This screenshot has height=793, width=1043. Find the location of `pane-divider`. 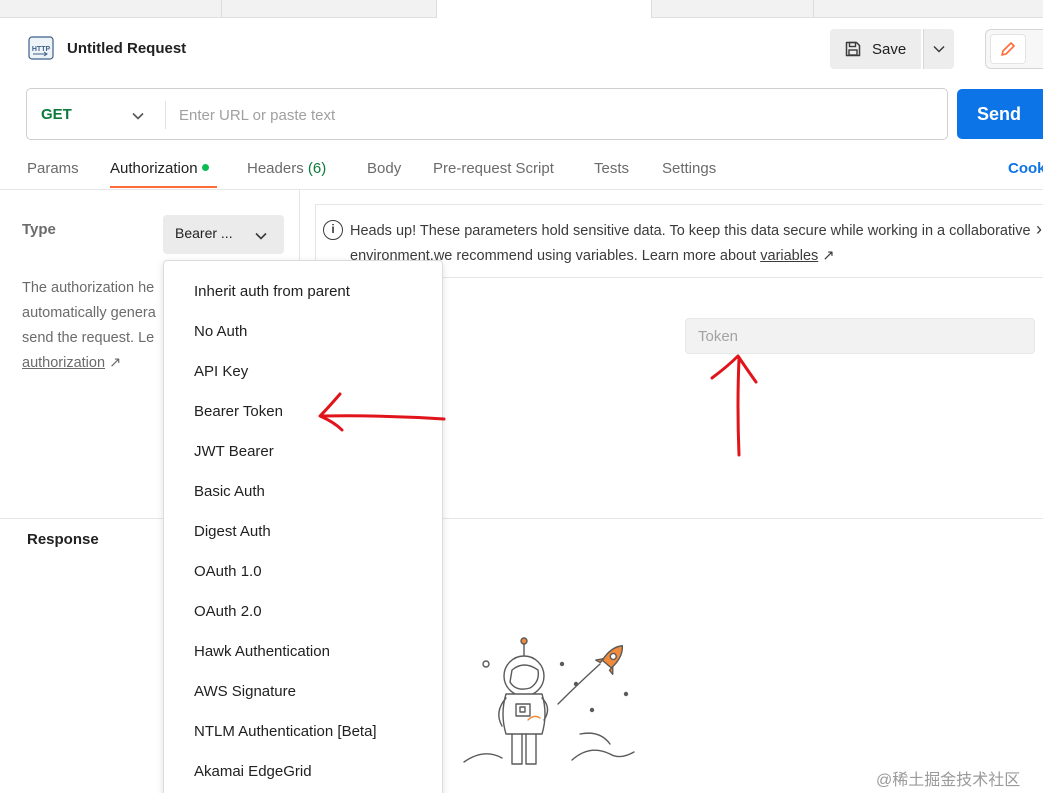

pane-divider is located at coordinates (521, 518).